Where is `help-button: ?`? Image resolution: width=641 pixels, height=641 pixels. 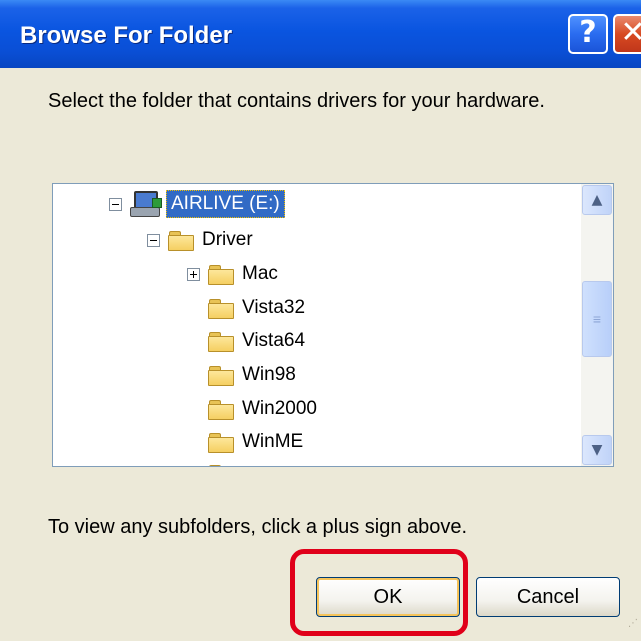
help-button: ? is located at coordinates (588, 34).